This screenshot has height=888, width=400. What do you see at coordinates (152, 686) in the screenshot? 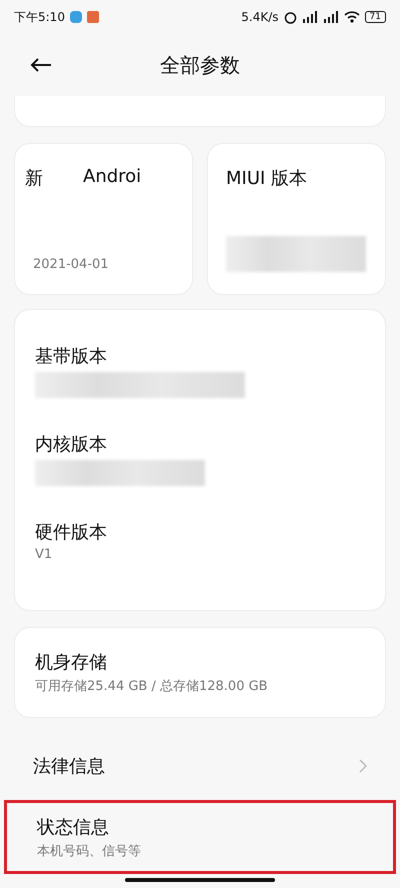
I see `storage-value: 可用存储25.44 GB / 总存储128.00 GB` at bounding box center [152, 686].